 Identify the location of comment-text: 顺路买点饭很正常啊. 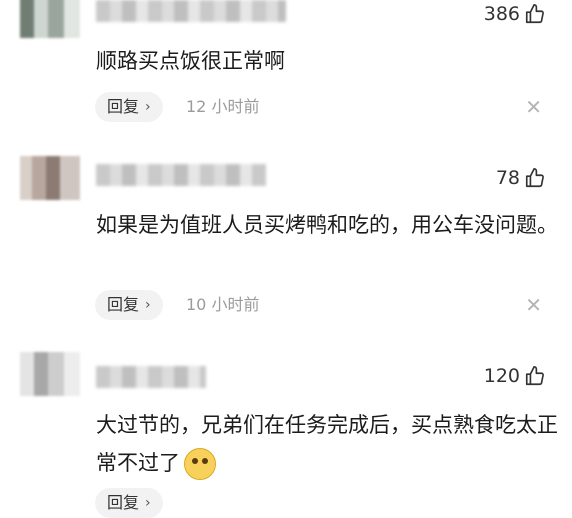
(190, 61).